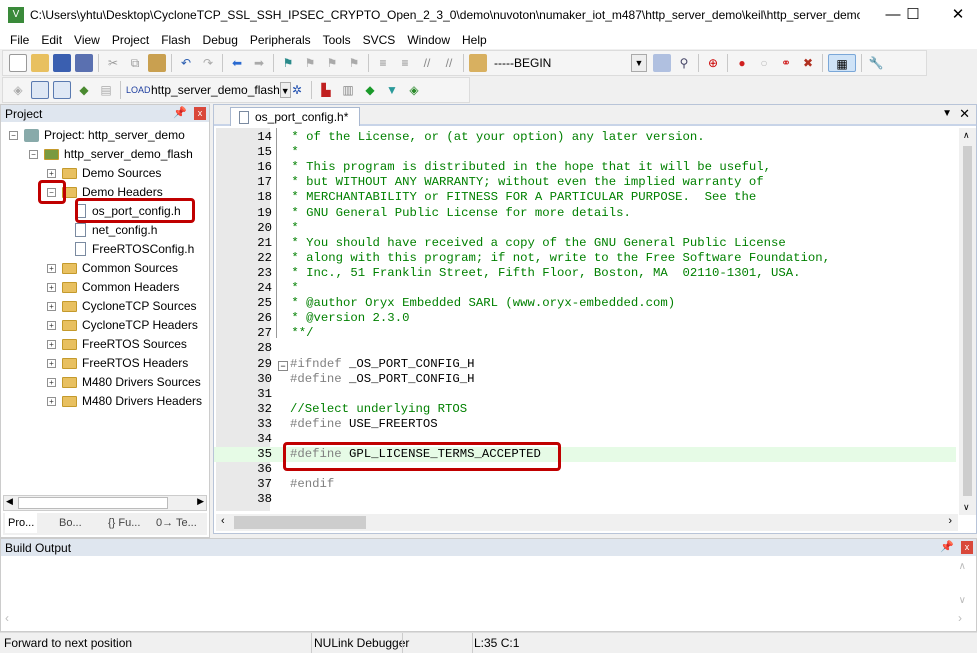 The width and height of the screenshot is (977, 653). Describe the element at coordinates (40, 63) in the screenshot. I see `open-file-icon` at that location.